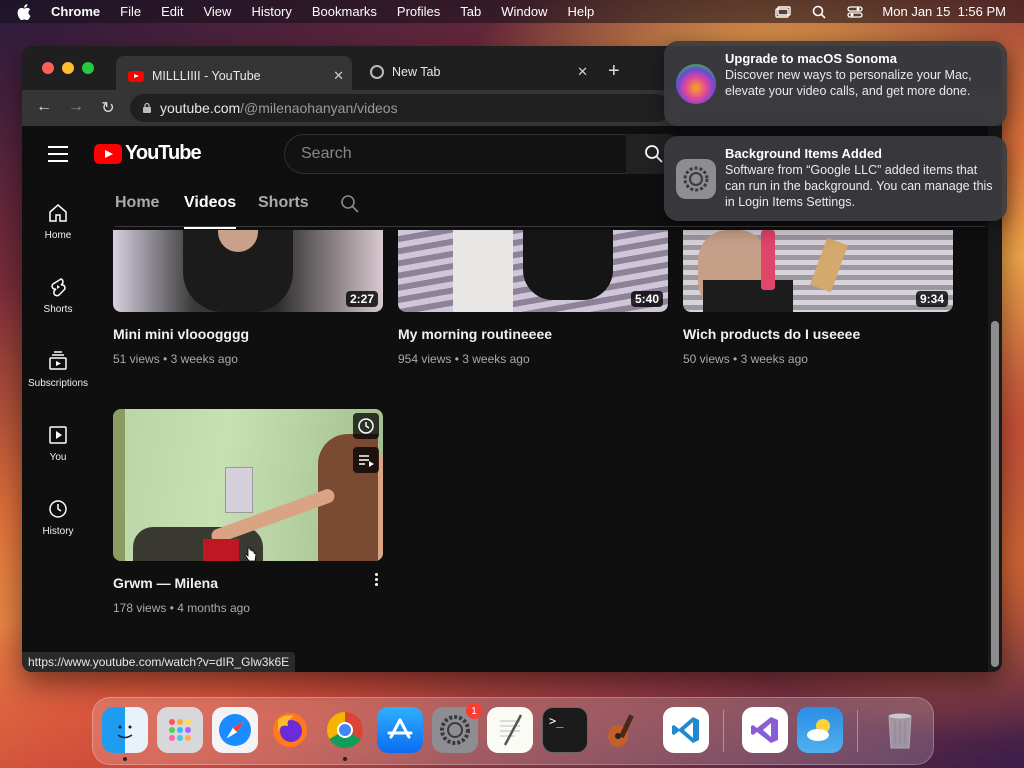 The image size is (1024, 768). Describe the element at coordinates (818, 334) in the screenshot. I see `video-title: Wich products do I useeee` at that location.